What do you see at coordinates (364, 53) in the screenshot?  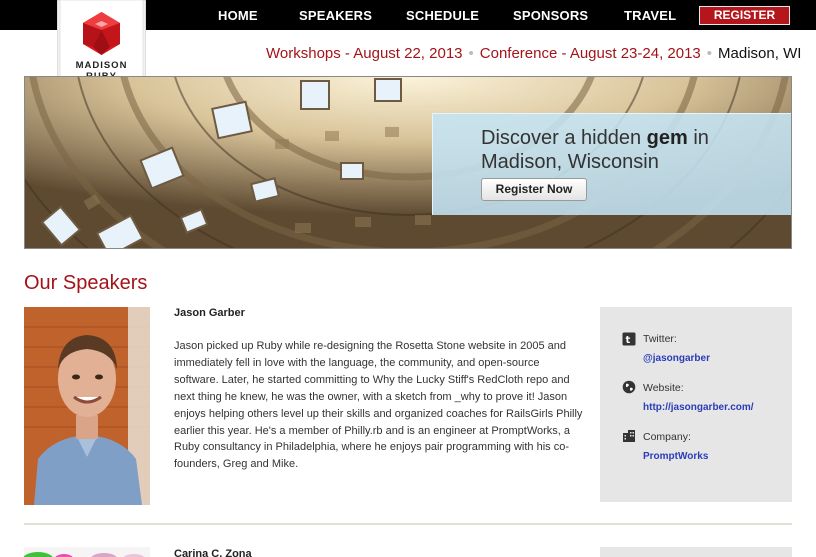 I see `workshops-date: Workshops - August 22, 2013` at bounding box center [364, 53].